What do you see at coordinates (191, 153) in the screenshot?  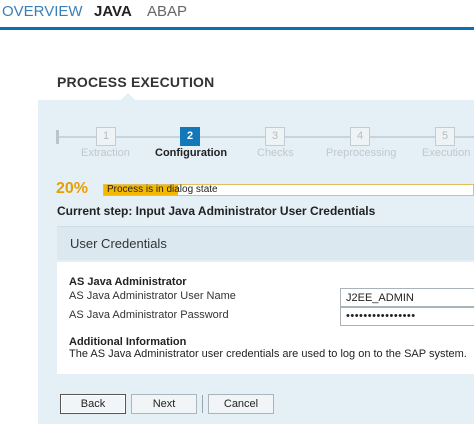 I see `step-2-label: Configuration` at bounding box center [191, 153].